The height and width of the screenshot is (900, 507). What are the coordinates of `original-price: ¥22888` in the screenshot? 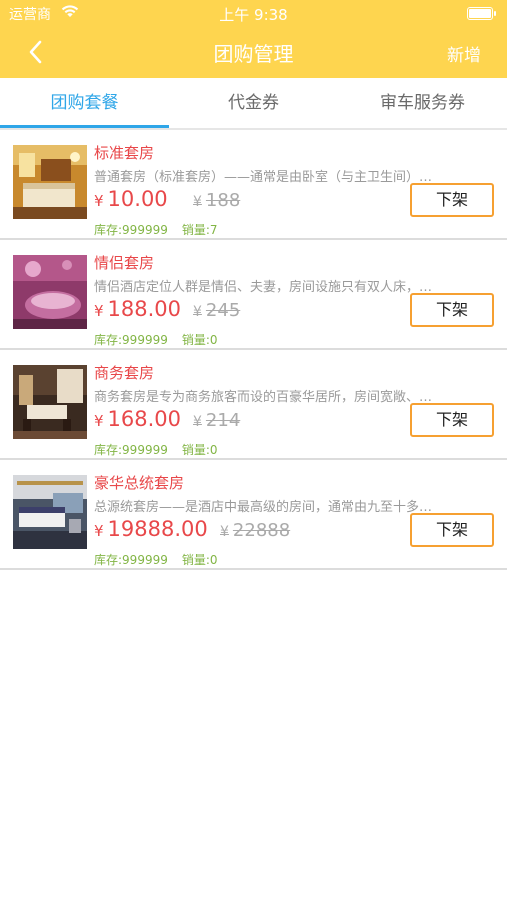 It's located at (255, 530).